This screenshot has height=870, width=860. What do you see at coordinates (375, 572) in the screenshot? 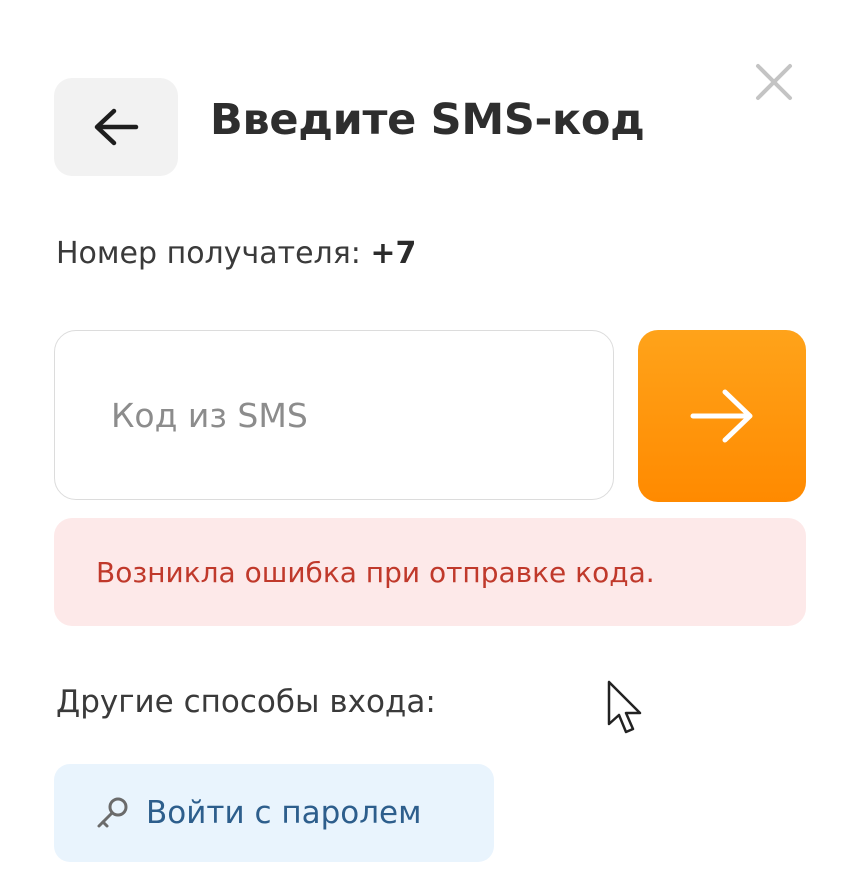
I see `error-message: Возникла ошибка при отправке кода.` at bounding box center [375, 572].